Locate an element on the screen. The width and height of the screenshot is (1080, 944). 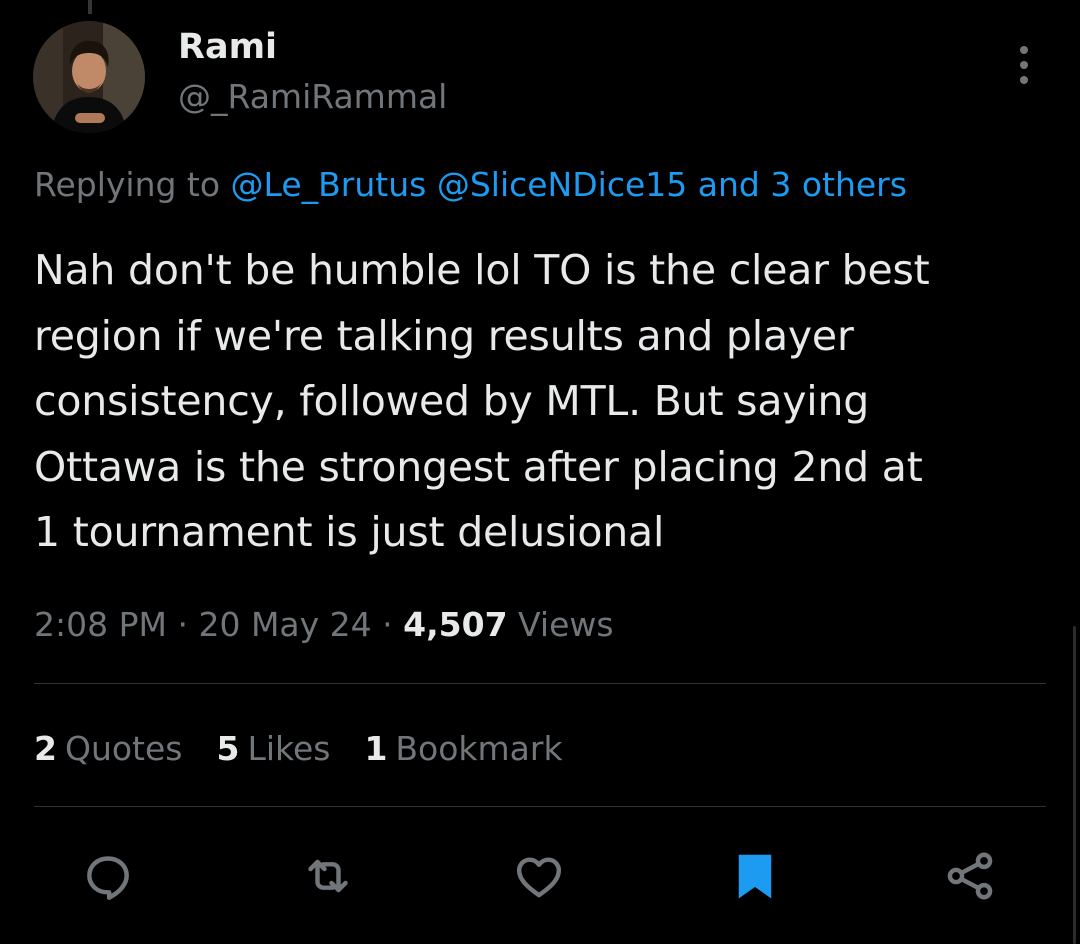
bookmarks-stat: 1 Bookmark is located at coordinates (463, 749).